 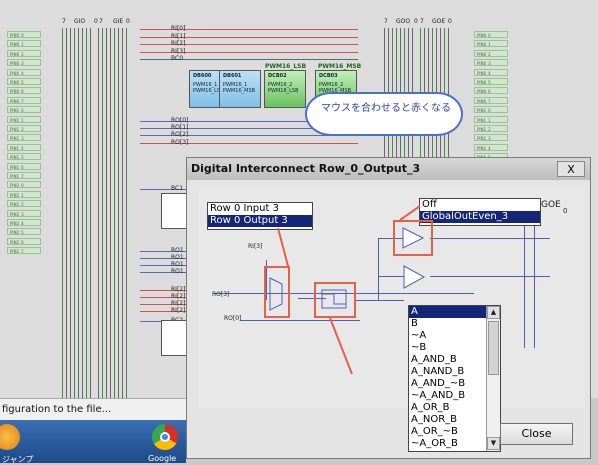 What do you see at coordinates (447, 408) in the screenshot?
I see `logic-option: A_OR_B` at bounding box center [447, 408].